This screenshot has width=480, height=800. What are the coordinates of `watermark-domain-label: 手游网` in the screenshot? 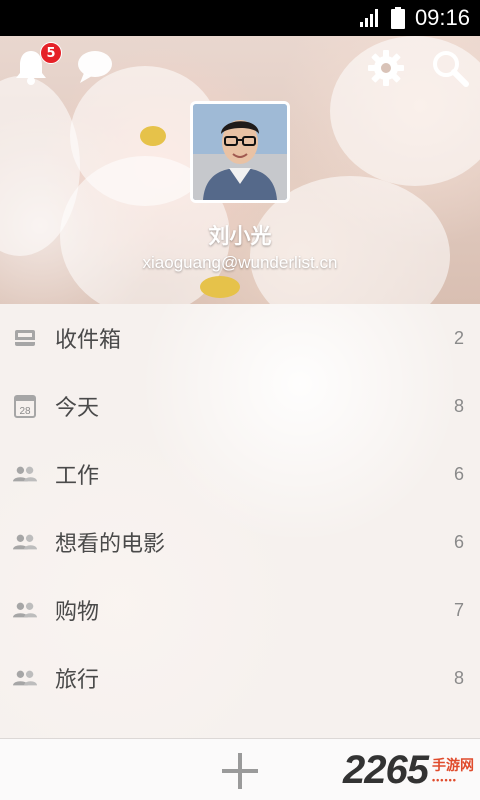 It's located at (453, 765).